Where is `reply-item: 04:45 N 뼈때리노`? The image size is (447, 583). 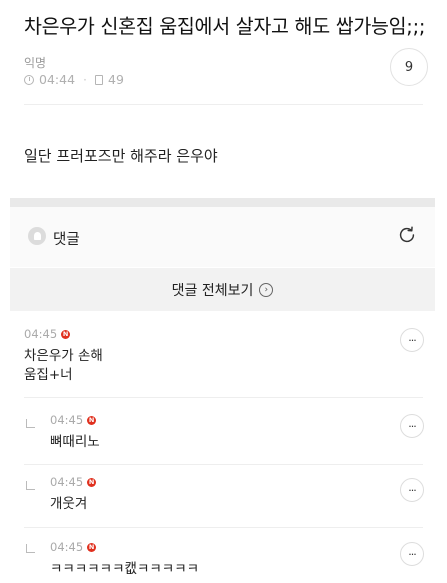 reply-item: 04:45 N 뼈때리노 is located at coordinates (248, 432).